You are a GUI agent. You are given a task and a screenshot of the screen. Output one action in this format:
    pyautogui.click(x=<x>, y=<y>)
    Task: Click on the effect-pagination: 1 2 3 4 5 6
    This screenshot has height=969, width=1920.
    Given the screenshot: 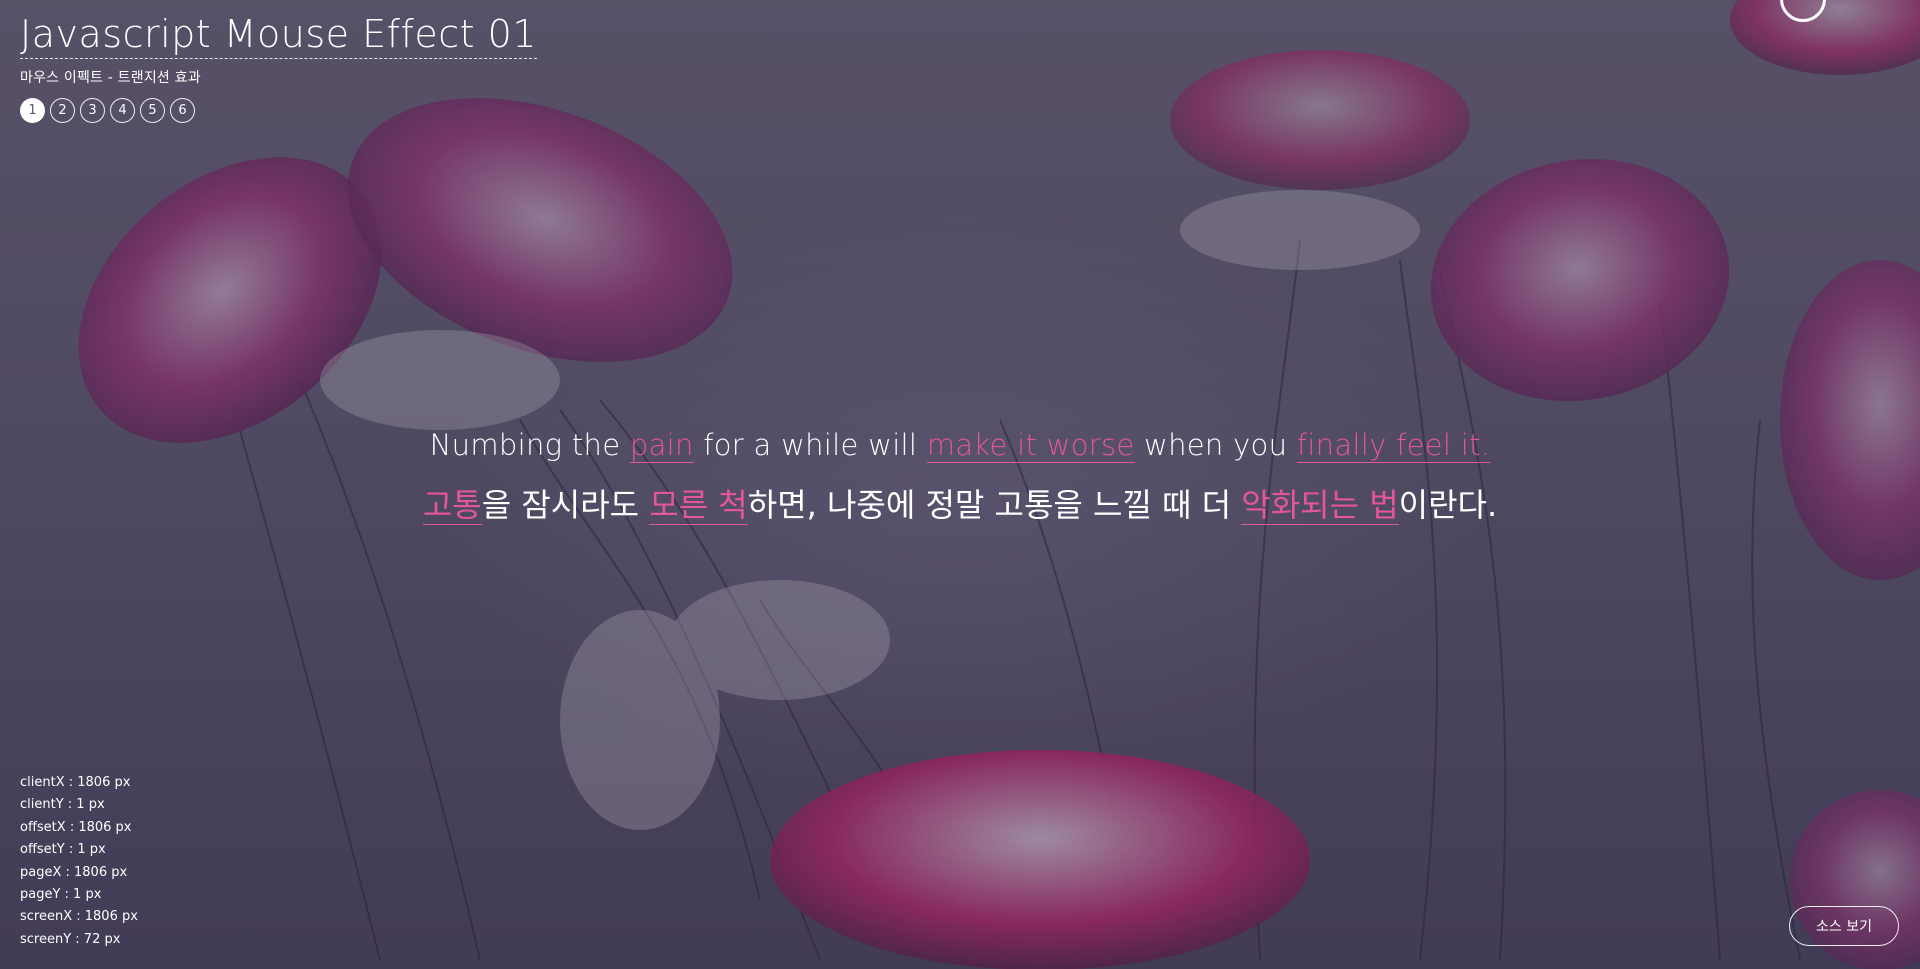 What is the action you would take?
    pyautogui.click(x=278, y=110)
    